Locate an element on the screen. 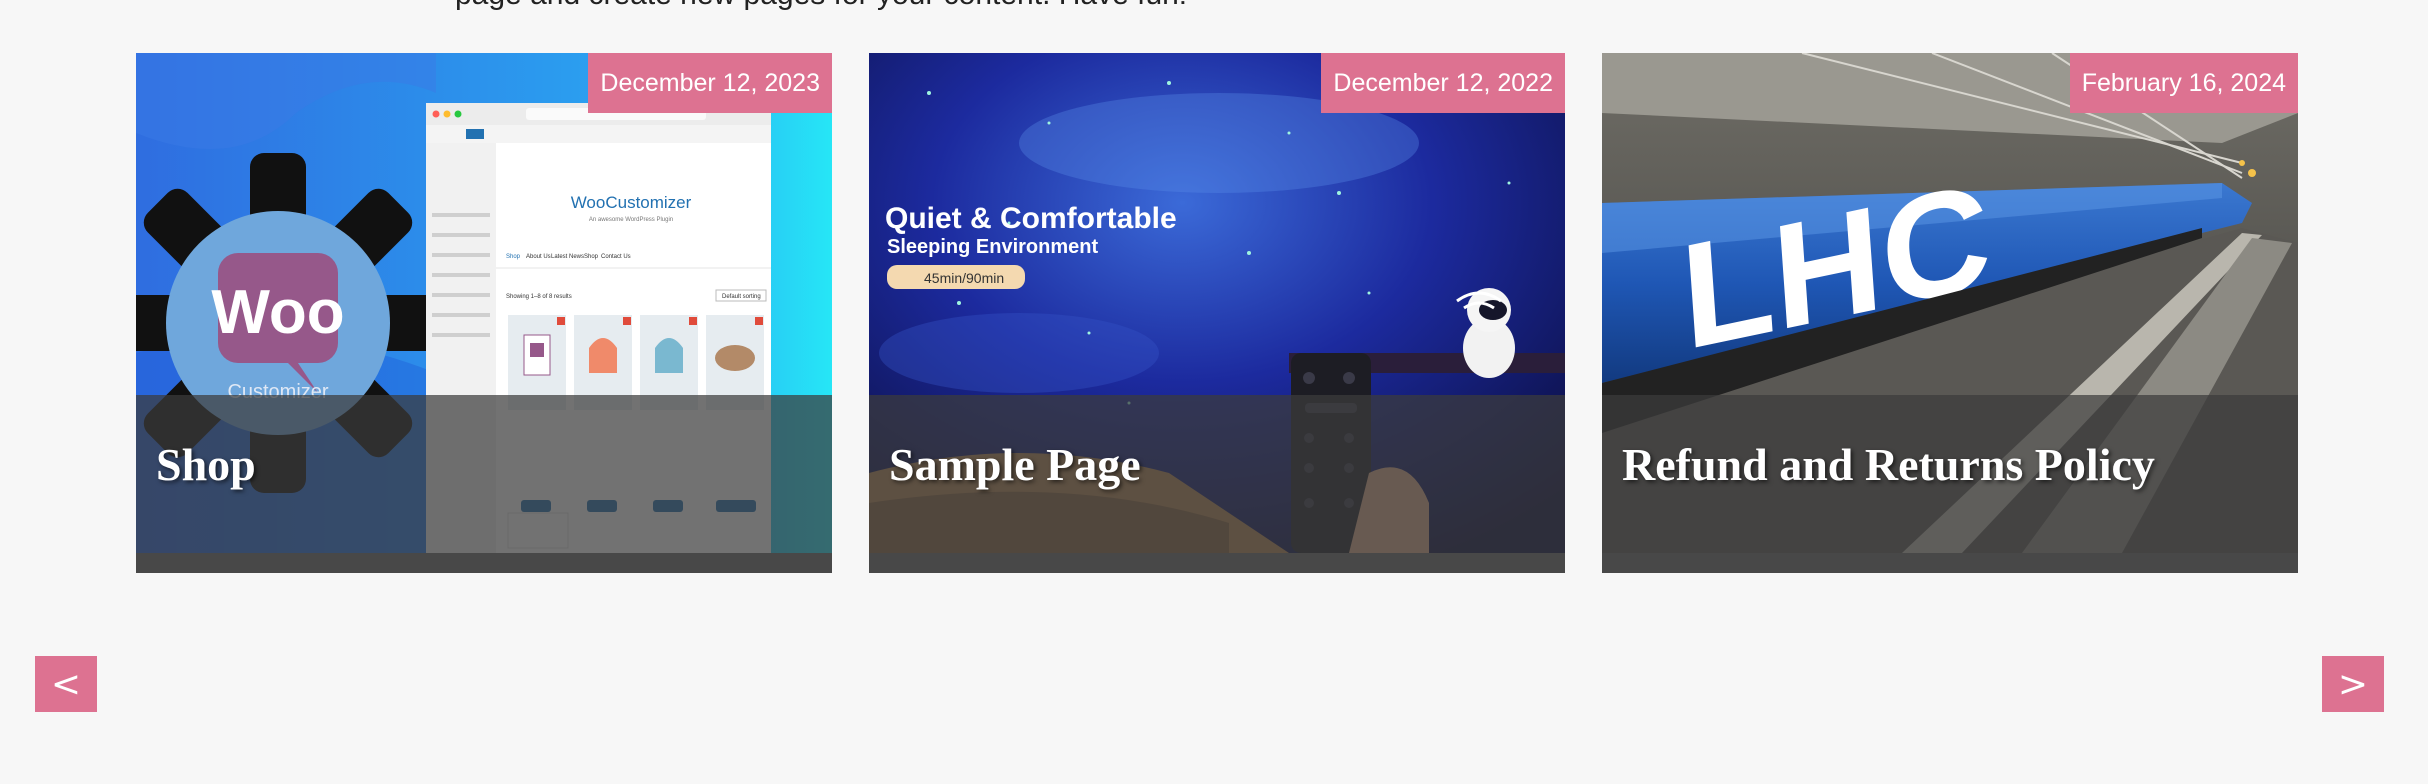 The image size is (2428, 784). card-title: Refund and Returns Policy is located at coordinates (1888, 464).